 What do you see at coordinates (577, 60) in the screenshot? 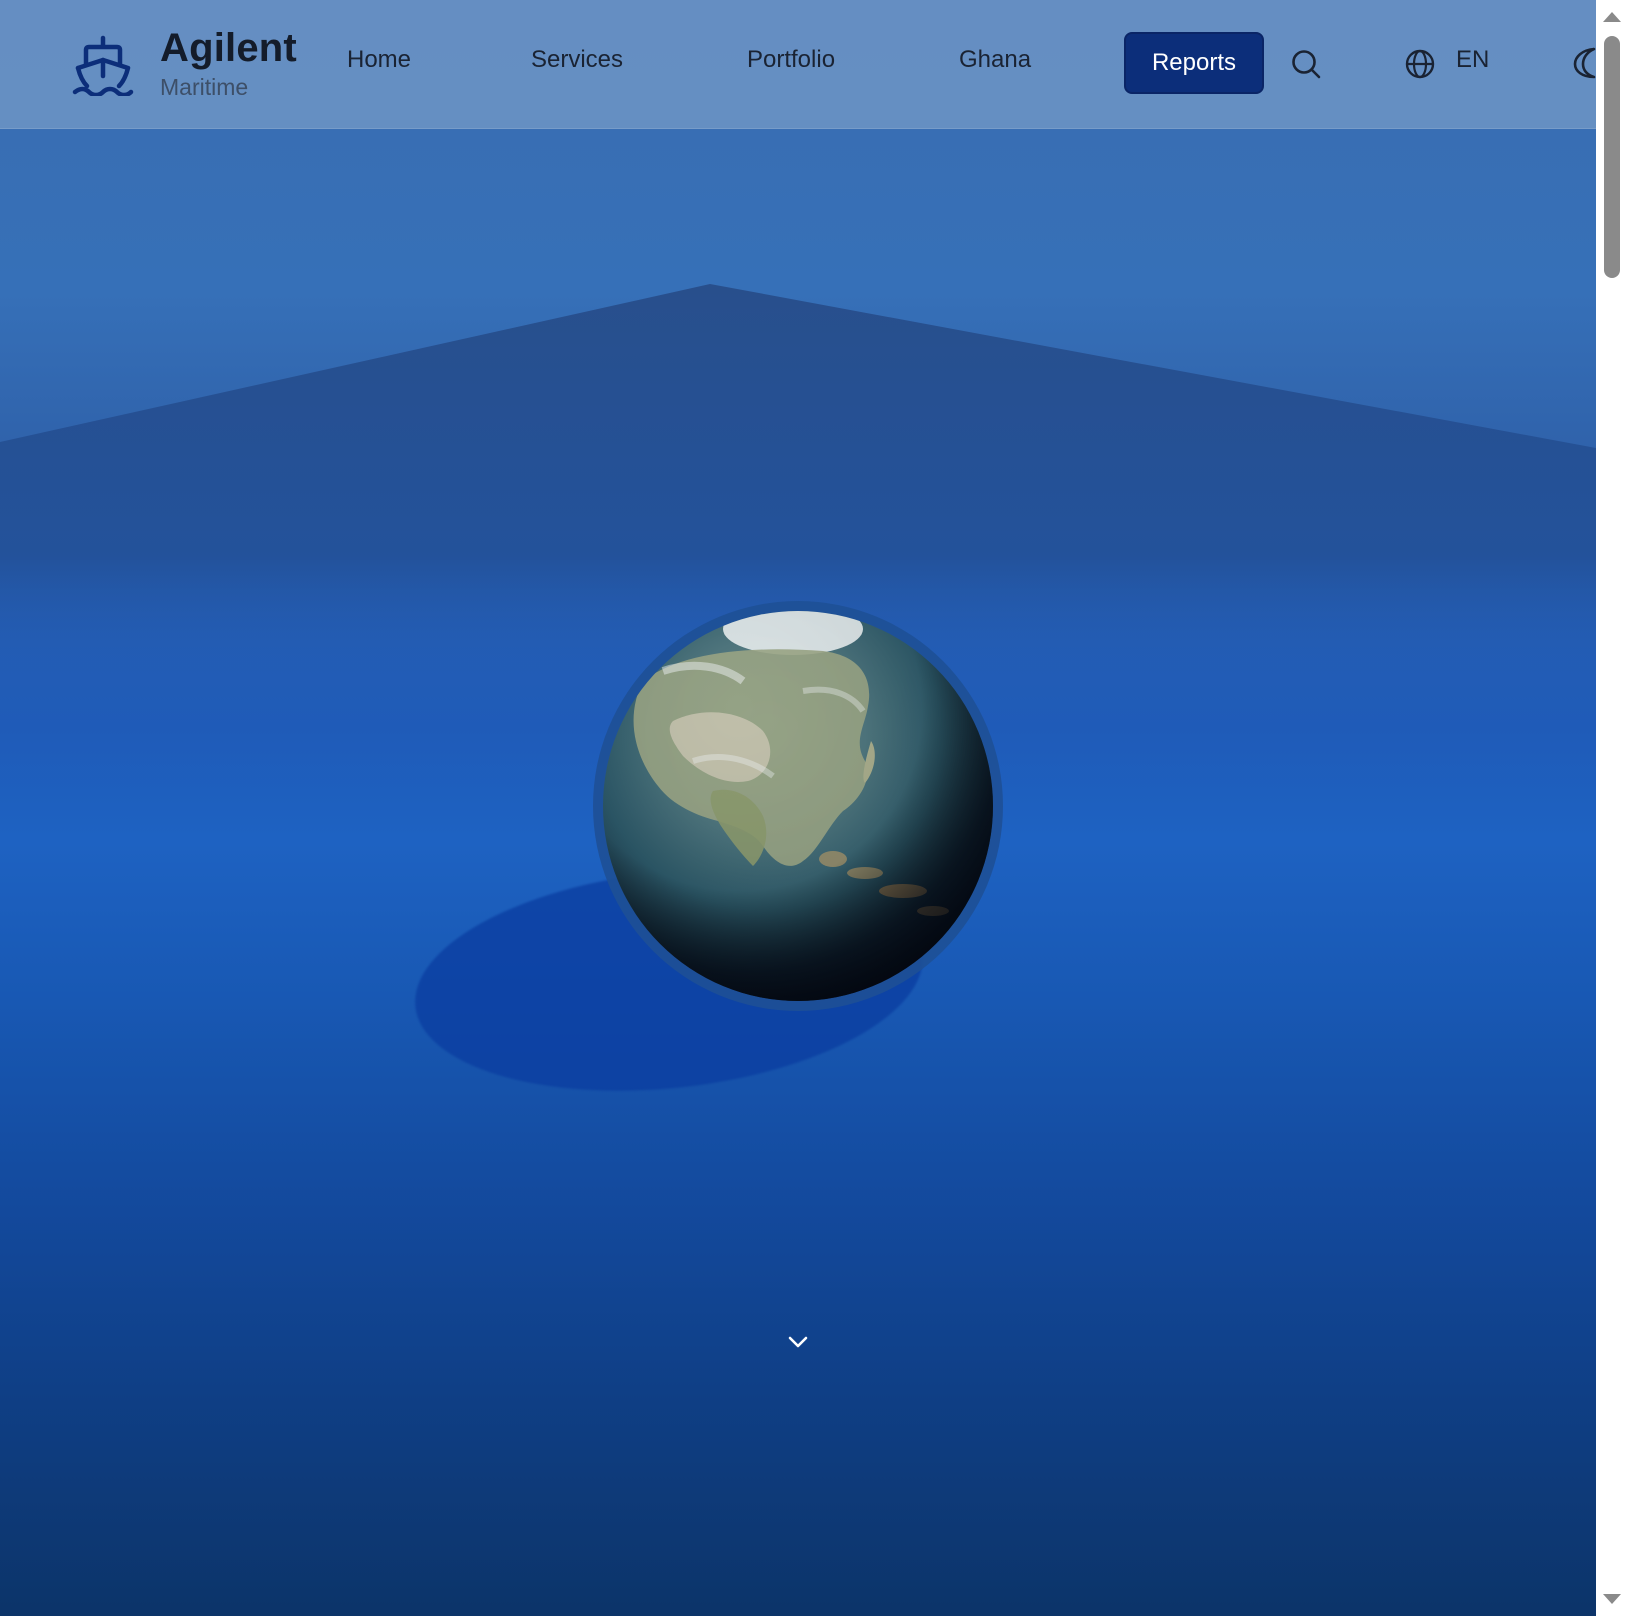
I see `nav-services: Services` at bounding box center [577, 60].